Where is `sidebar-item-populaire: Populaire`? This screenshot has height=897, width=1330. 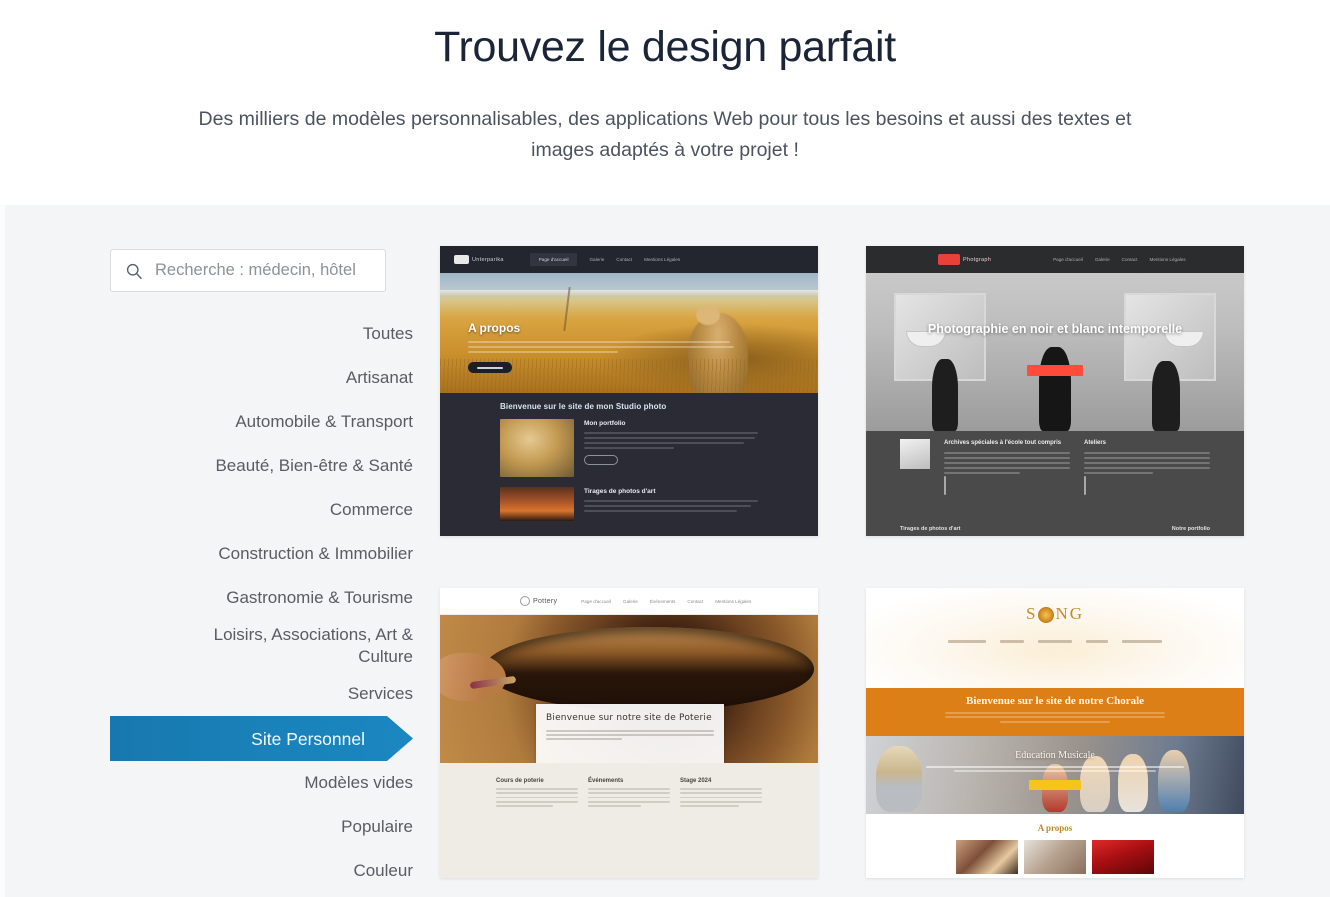 sidebar-item-populaire: Populaire is located at coordinates (262, 827).